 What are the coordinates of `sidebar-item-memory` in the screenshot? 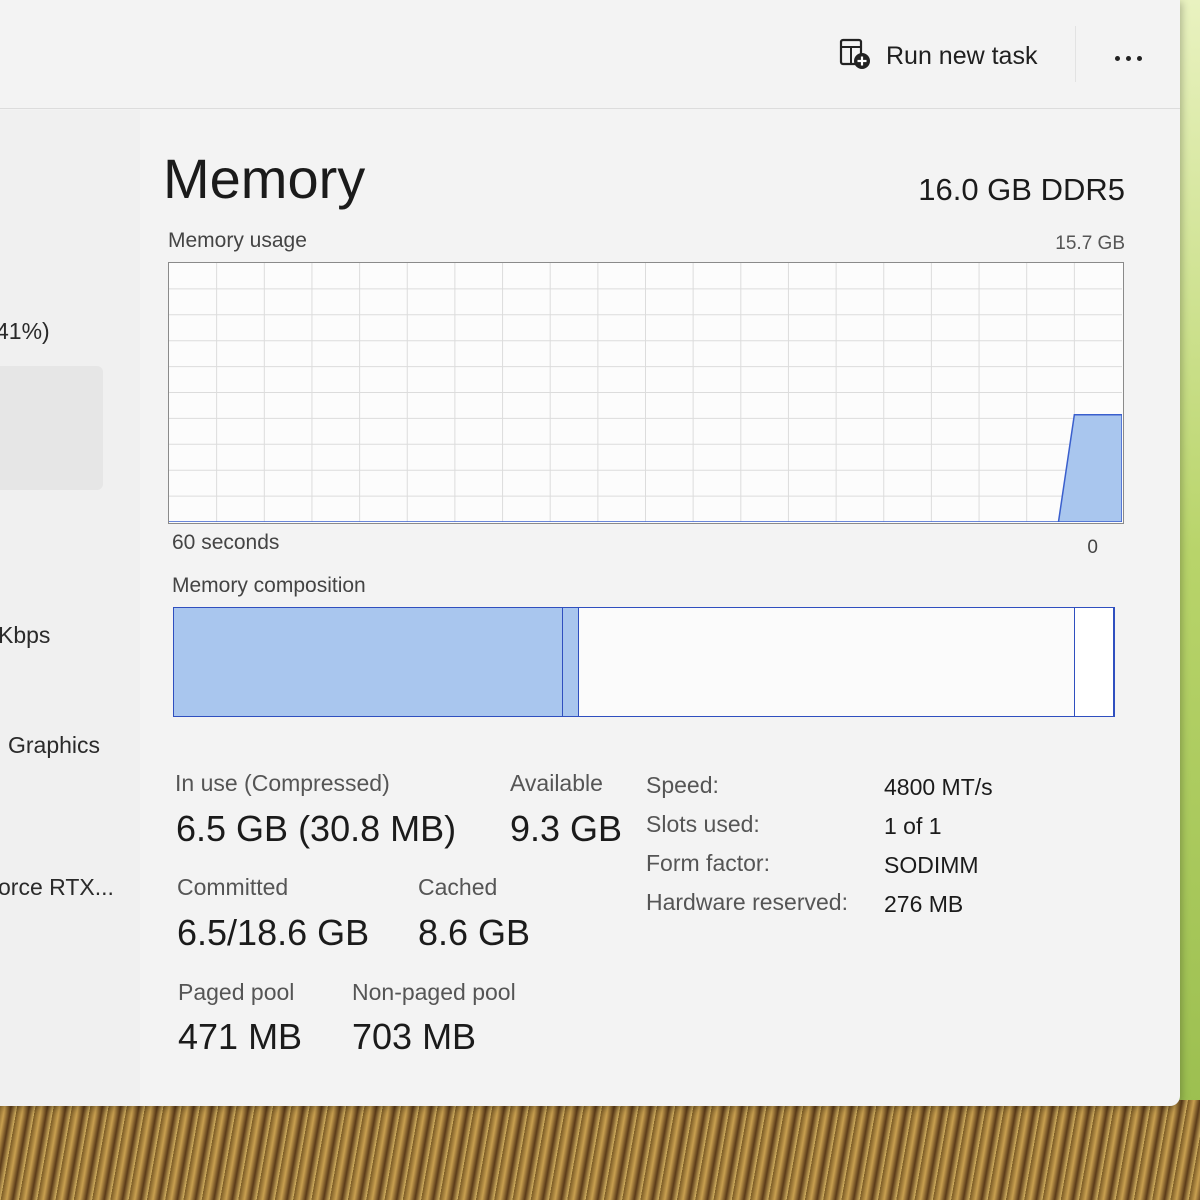 It's located at (51, 428).